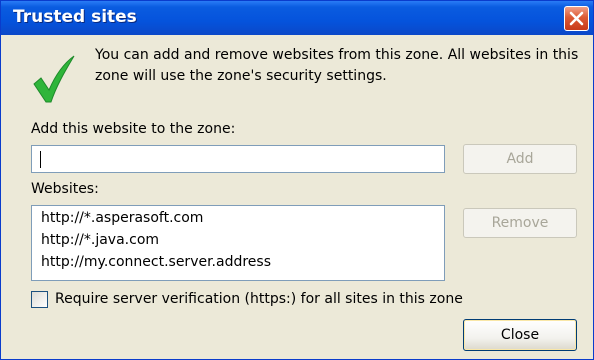  Describe the element at coordinates (65, 189) in the screenshot. I see `websites-label: Websites:` at that location.